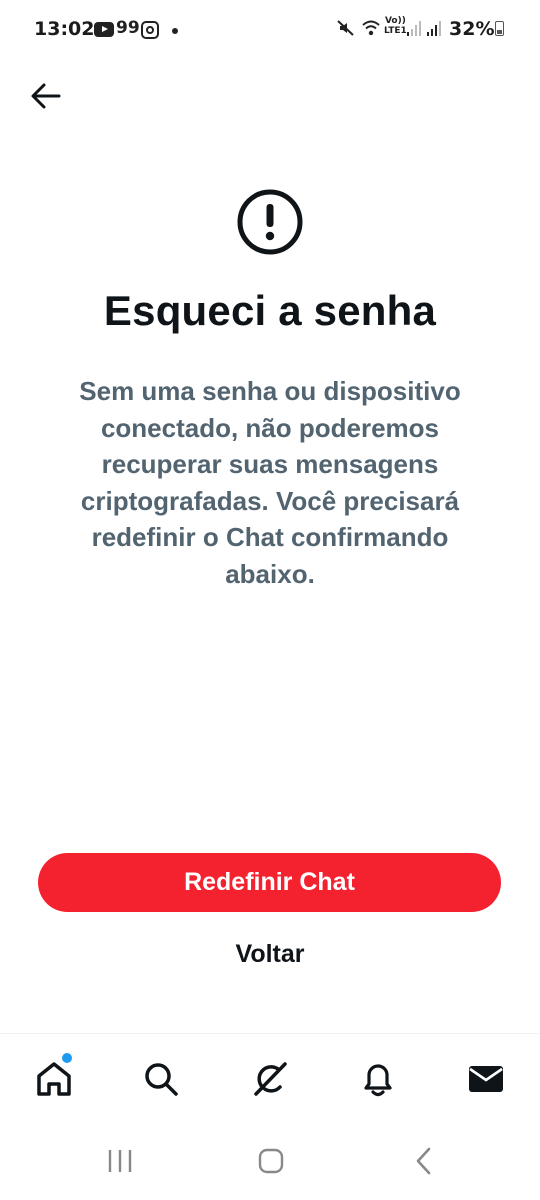 This screenshot has height=1200, width=540. I want to click on instagram-icon, so click(150, 30).